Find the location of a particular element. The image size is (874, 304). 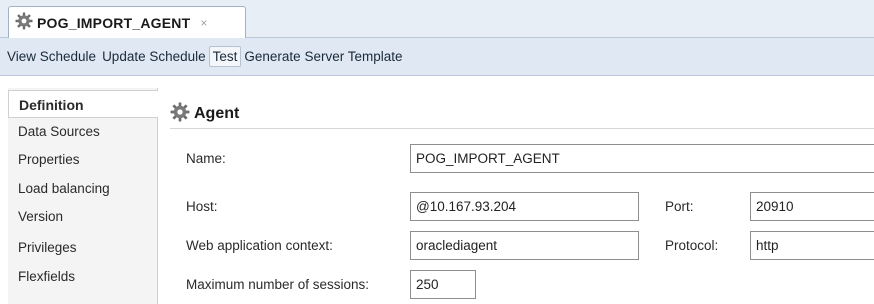

section-header: Agent is located at coordinates (204, 113).